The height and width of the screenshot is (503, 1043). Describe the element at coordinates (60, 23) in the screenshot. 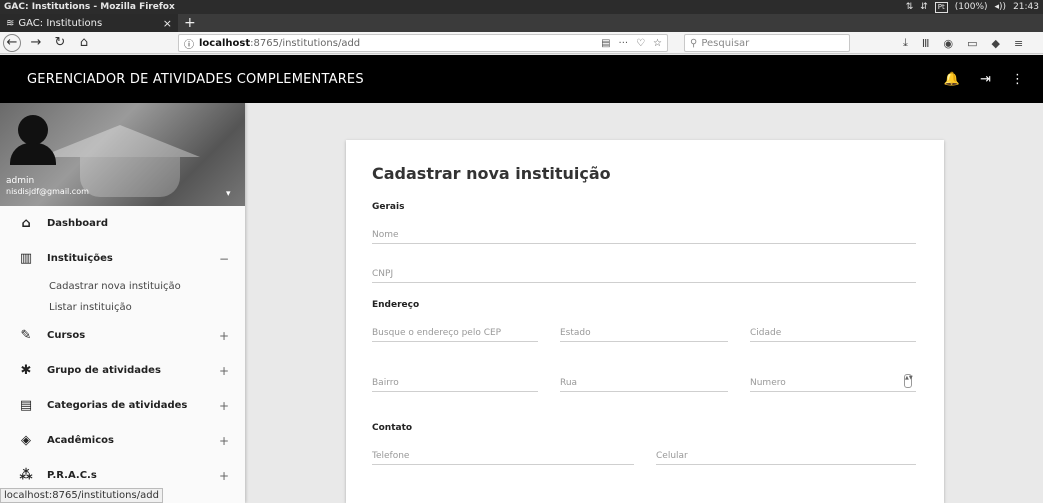

I see `tab-title: GAC: Institutions` at that location.